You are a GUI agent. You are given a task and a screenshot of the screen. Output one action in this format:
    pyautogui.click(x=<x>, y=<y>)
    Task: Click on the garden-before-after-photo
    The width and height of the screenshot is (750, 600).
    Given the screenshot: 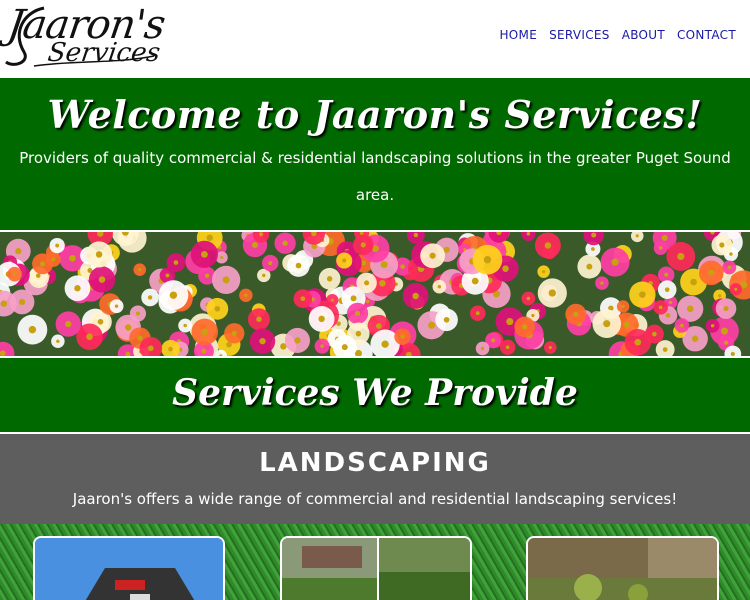 What is the action you would take?
    pyautogui.click(x=376, y=569)
    